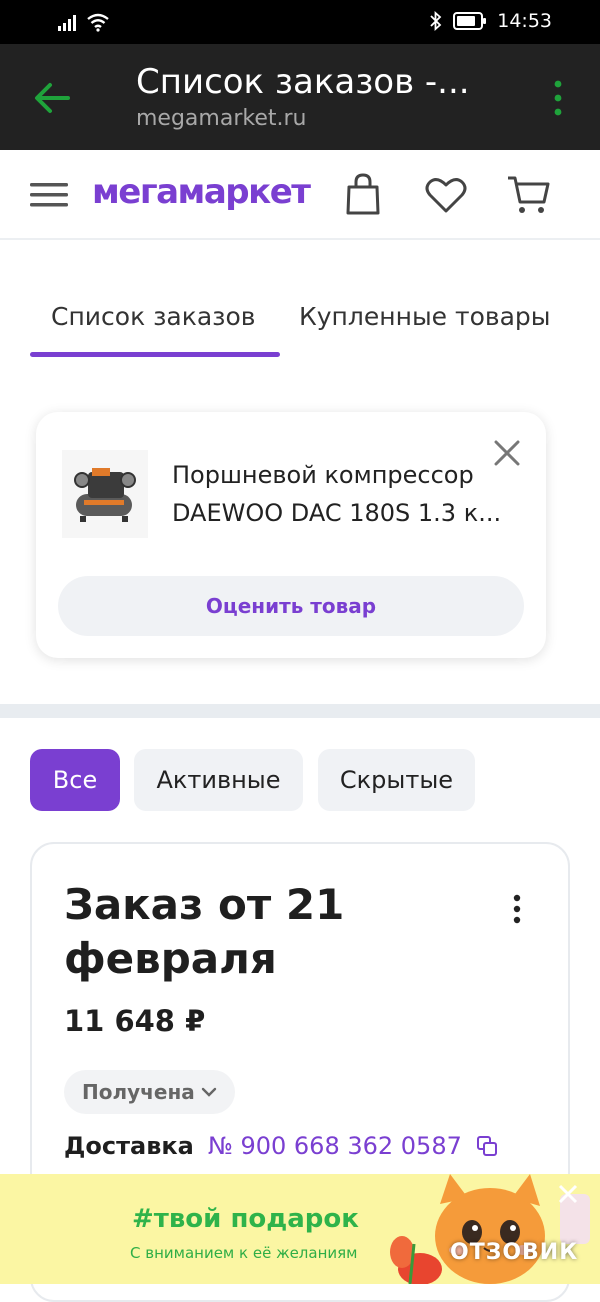 The height and width of the screenshot is (1302, 600). Describe the element at coordinates (75, 780) in the screenshot. I see `filter-all: Все` at that location.